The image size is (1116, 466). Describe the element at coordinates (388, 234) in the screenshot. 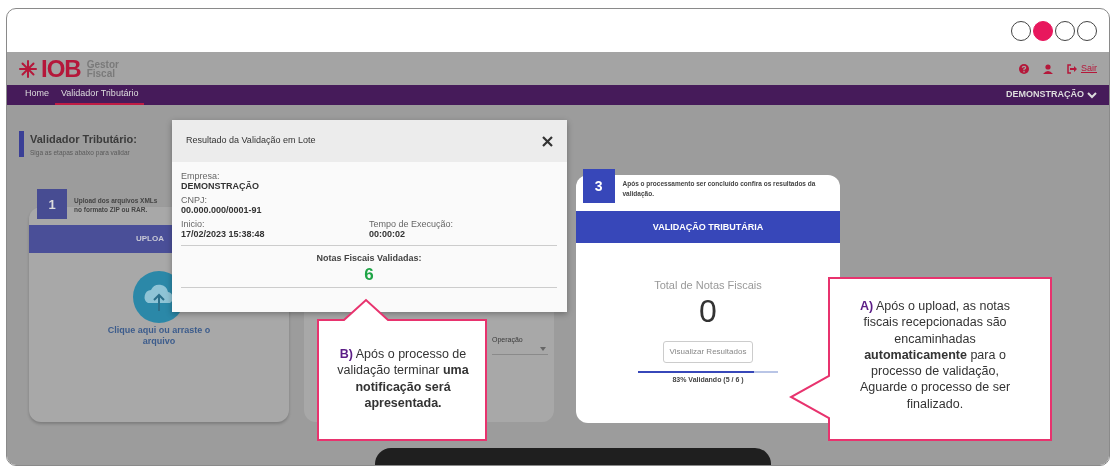

I see `field-value: 00:00:02` at that location.